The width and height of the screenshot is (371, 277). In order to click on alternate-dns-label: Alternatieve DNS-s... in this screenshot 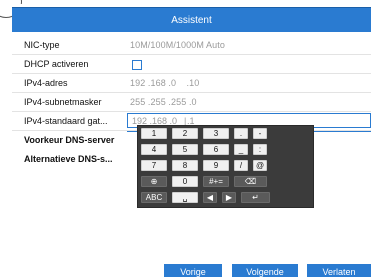, I will do `click(68, 159)`.